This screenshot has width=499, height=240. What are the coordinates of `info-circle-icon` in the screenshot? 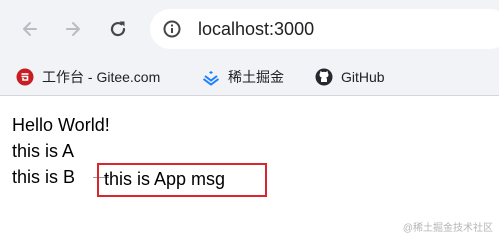 It's located at (172, 29).